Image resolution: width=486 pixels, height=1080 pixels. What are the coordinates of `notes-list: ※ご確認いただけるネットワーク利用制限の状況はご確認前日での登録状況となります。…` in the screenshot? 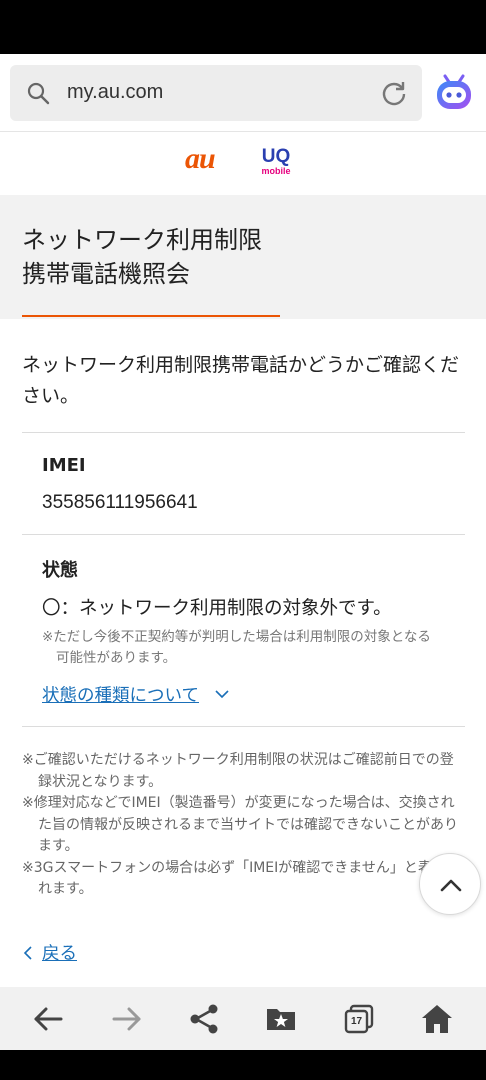 It's located at (242, 825).